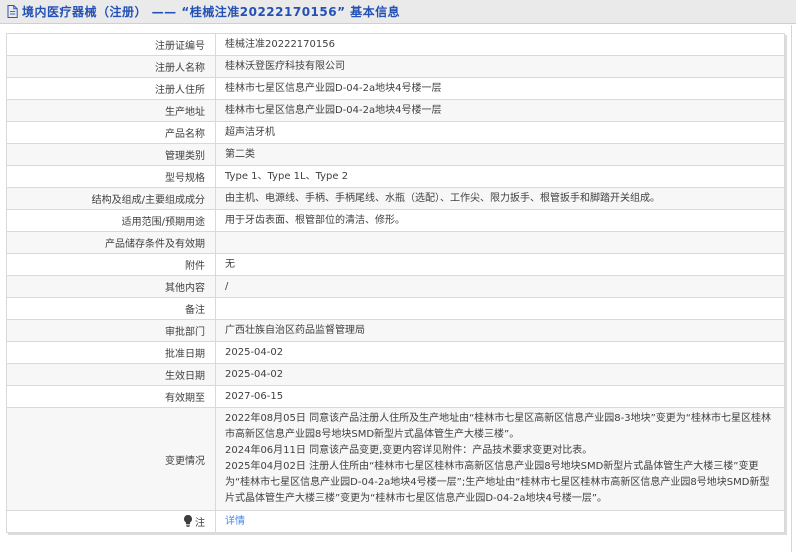 The height and width of the screenshot is (552, 796). Describe the element at coordinates (250, 132) in the screenshot. I see `row-value-text: 超声洁牙机` at that location.